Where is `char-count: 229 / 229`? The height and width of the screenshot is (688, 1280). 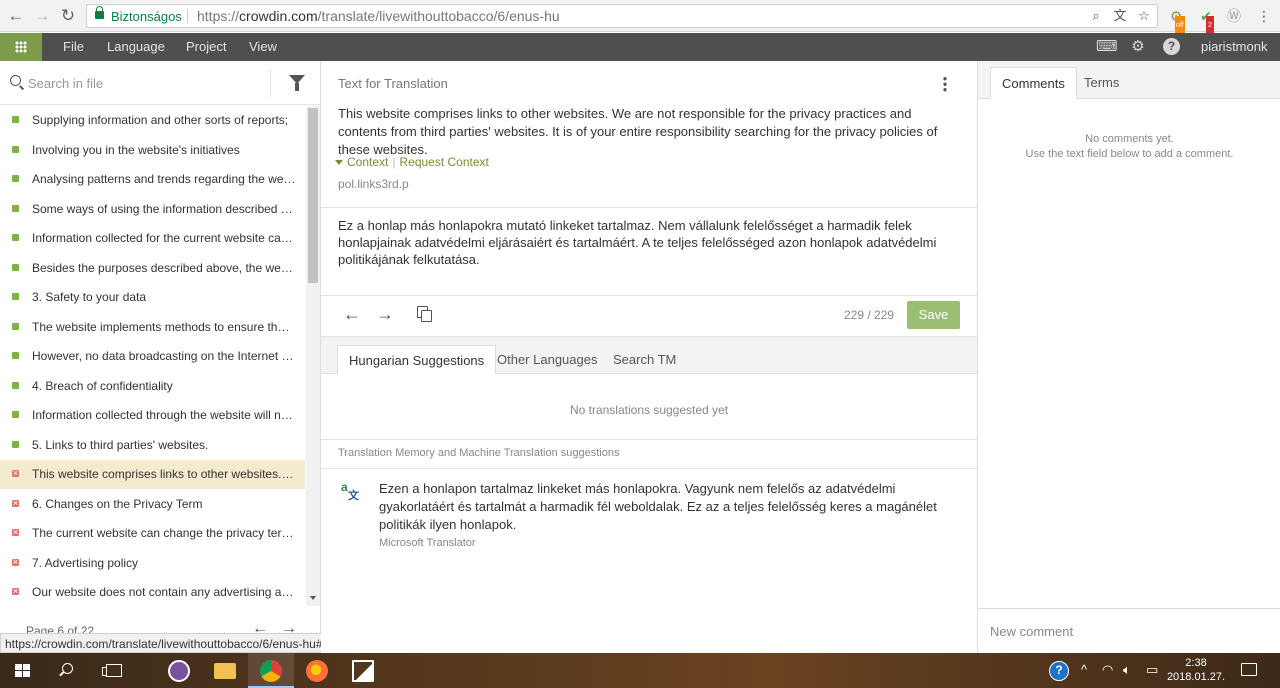
char-count: 229 / 229 is located at coordinates (869, 315).